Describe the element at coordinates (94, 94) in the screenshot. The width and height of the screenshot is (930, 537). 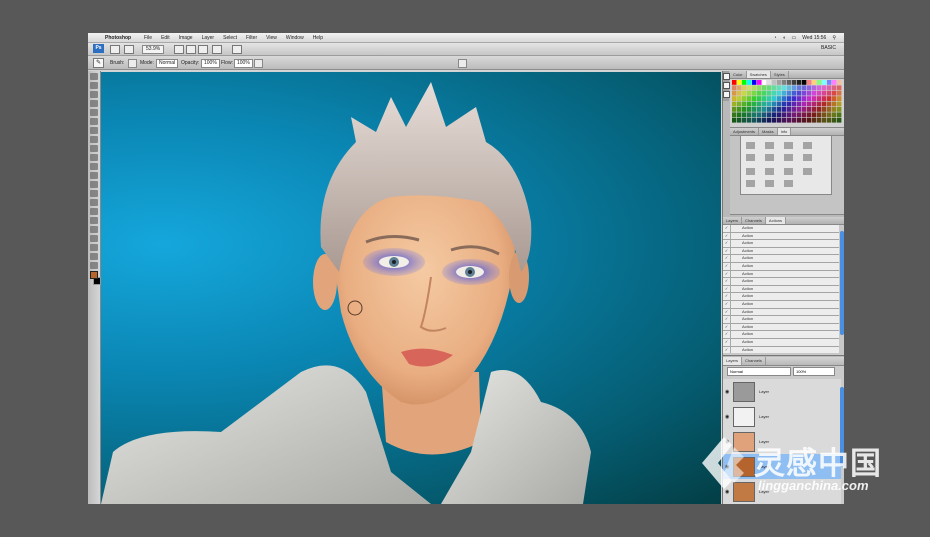
I see `lasso-tool-icon` at that location.